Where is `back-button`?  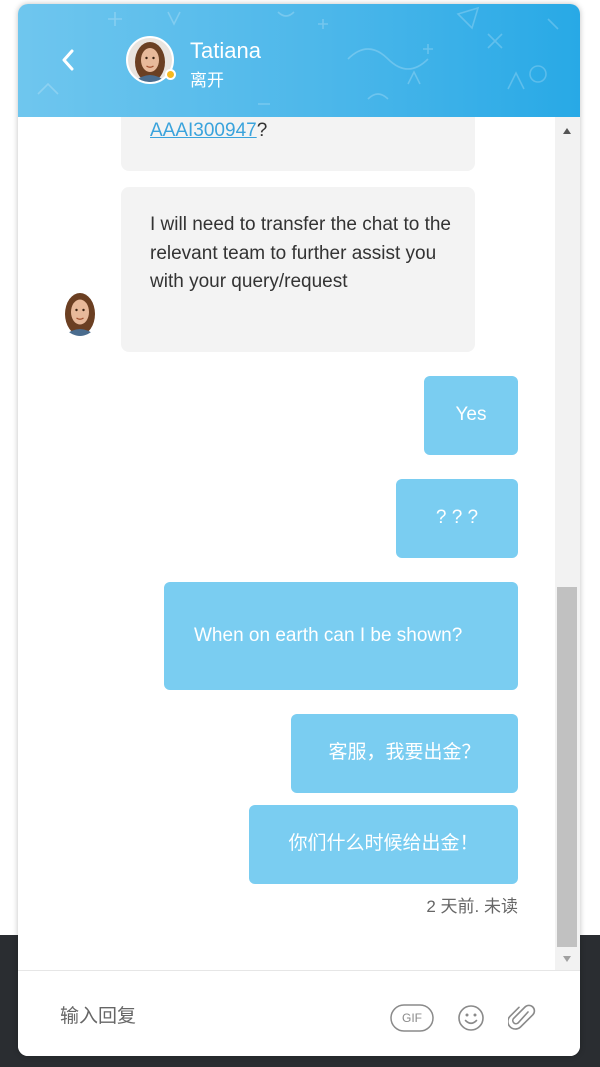 back-button is located at coordinates (68, 60).